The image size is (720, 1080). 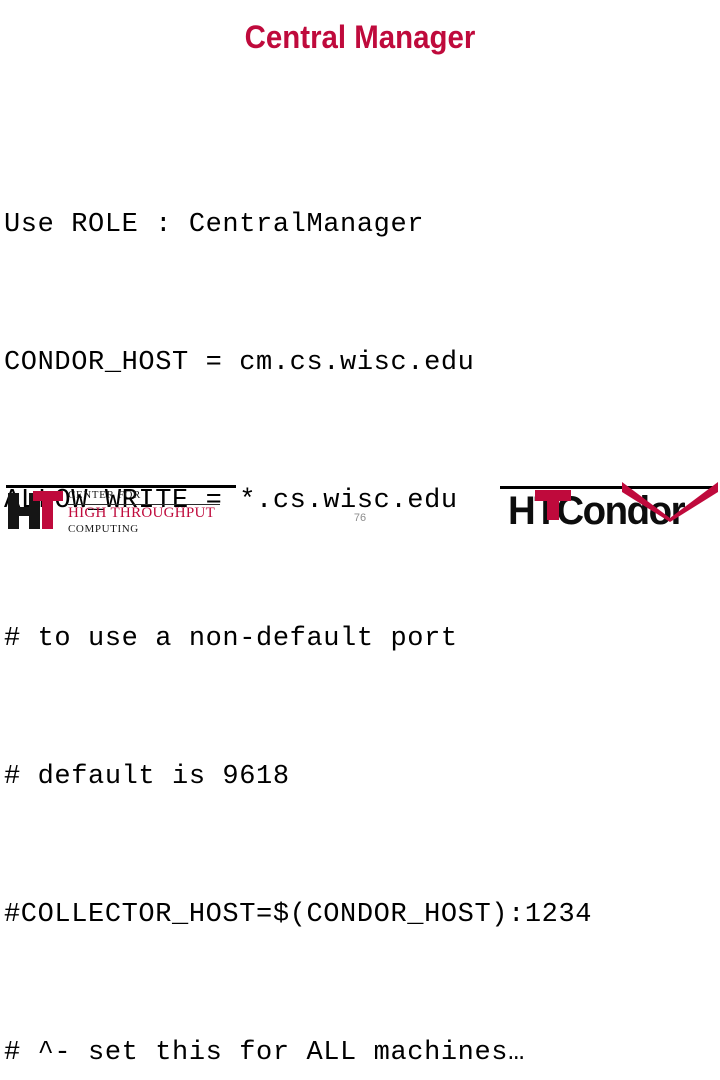 What do you see at coordinates (36, 510) in the screenshot?
I see `chtc-ht-monogram-icon` at bounding box center [36, 510].